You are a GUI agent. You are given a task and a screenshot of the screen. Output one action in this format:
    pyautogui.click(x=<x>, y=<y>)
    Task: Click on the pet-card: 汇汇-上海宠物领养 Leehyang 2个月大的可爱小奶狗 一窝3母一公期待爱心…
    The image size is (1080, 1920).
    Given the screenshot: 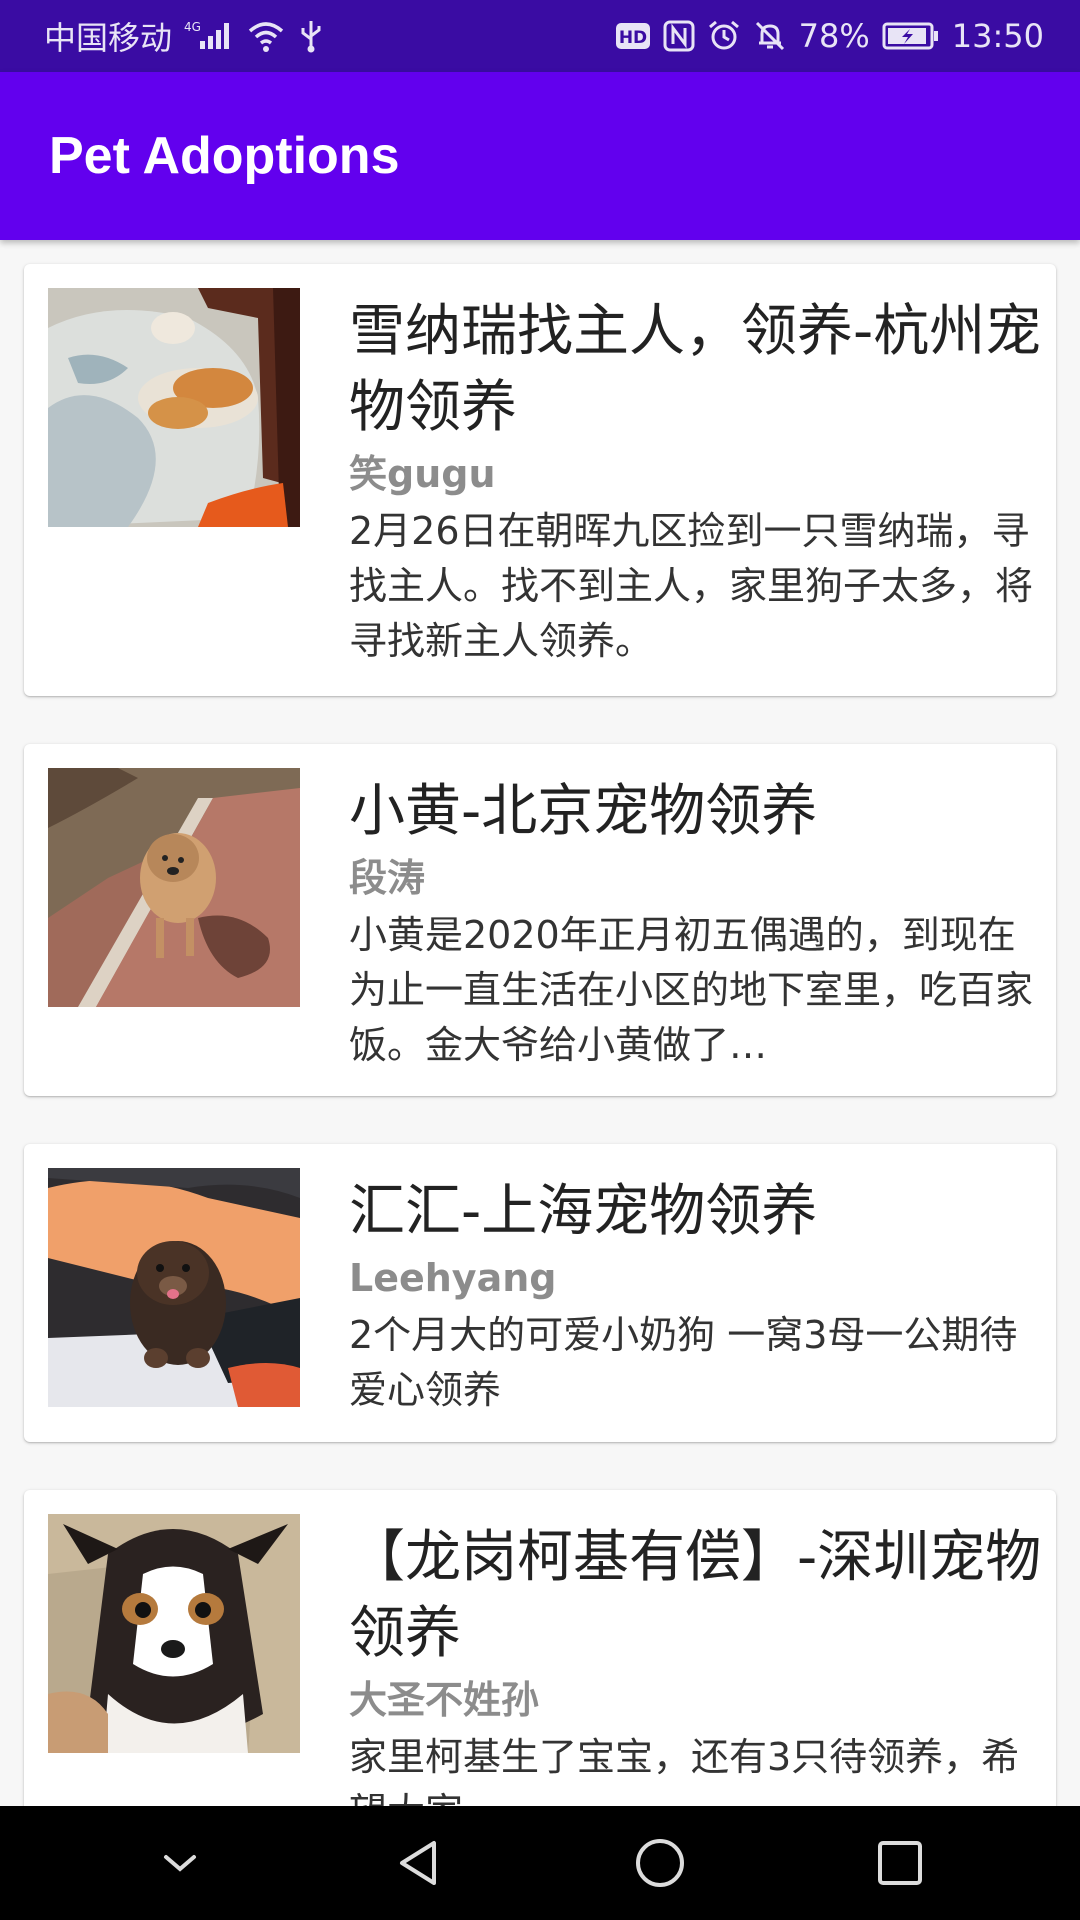 What is the action you would take?
    pyautogui.click(x=540, y=1293)
    